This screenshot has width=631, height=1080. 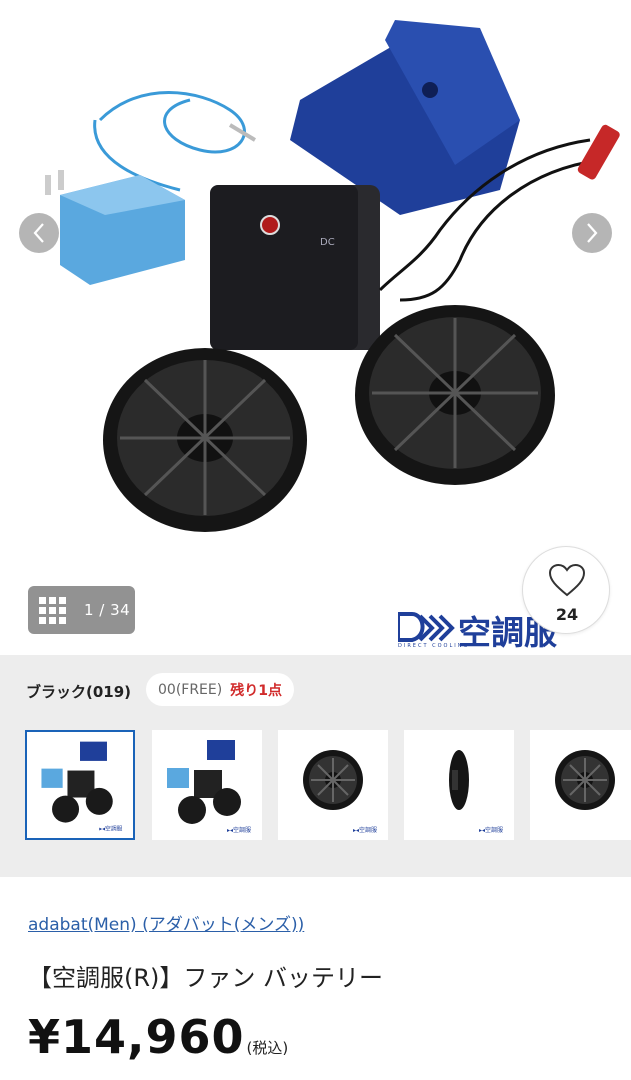 I want to click on favorite-button: 24, so click(x=566, y=590).